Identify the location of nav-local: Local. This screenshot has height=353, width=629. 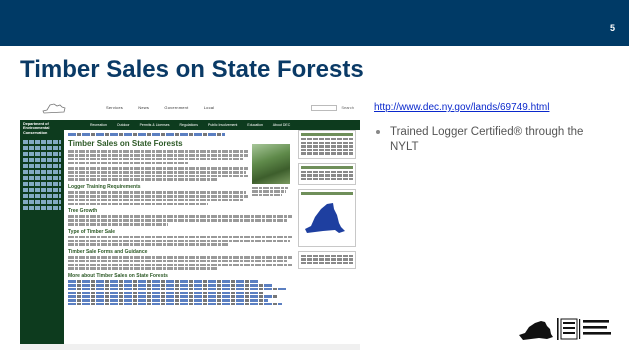
(209, 107).